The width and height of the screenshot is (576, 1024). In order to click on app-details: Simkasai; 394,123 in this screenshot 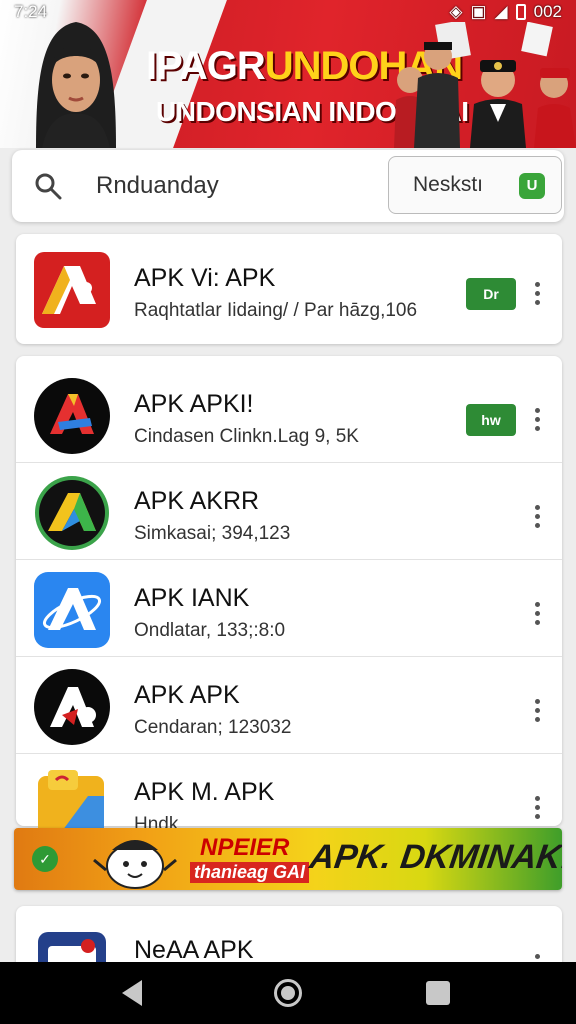, I will do `click(212, 533)`.